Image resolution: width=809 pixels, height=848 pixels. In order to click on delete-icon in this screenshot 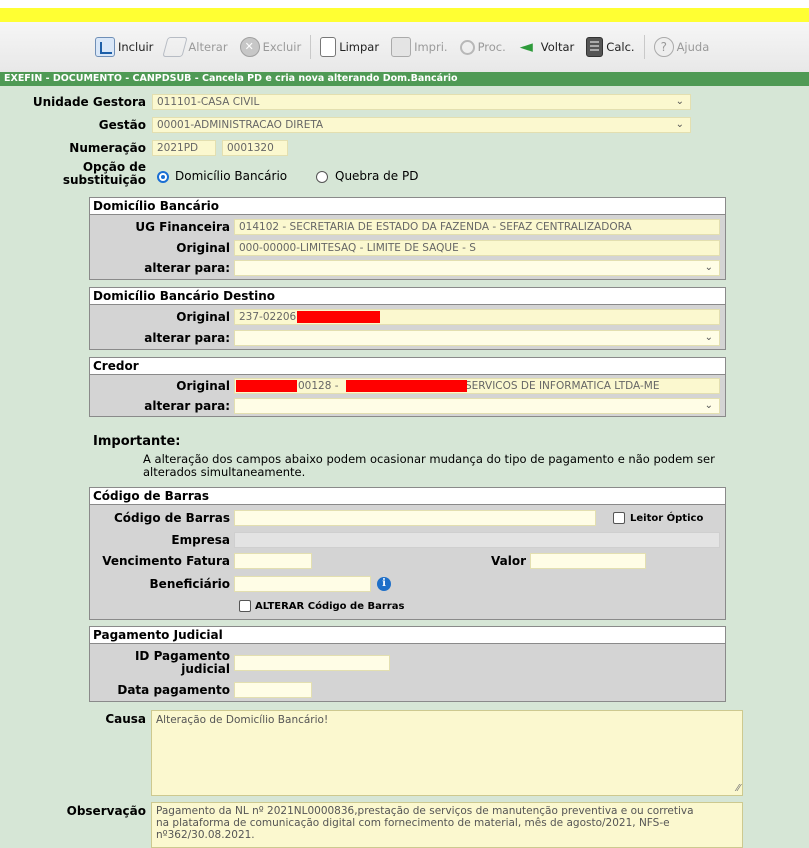, I will do `click(249, 47)`.